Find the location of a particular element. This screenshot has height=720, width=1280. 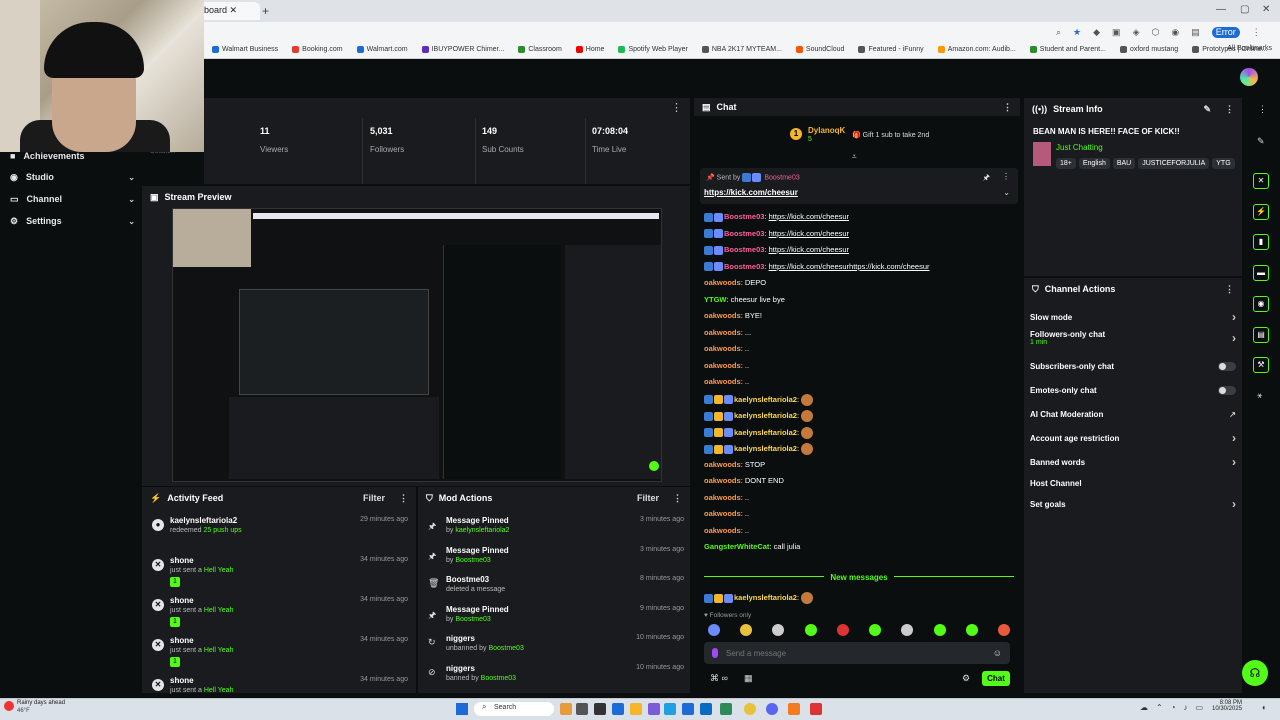

chat-send-button: Chat is located at coordinates (996, 678).